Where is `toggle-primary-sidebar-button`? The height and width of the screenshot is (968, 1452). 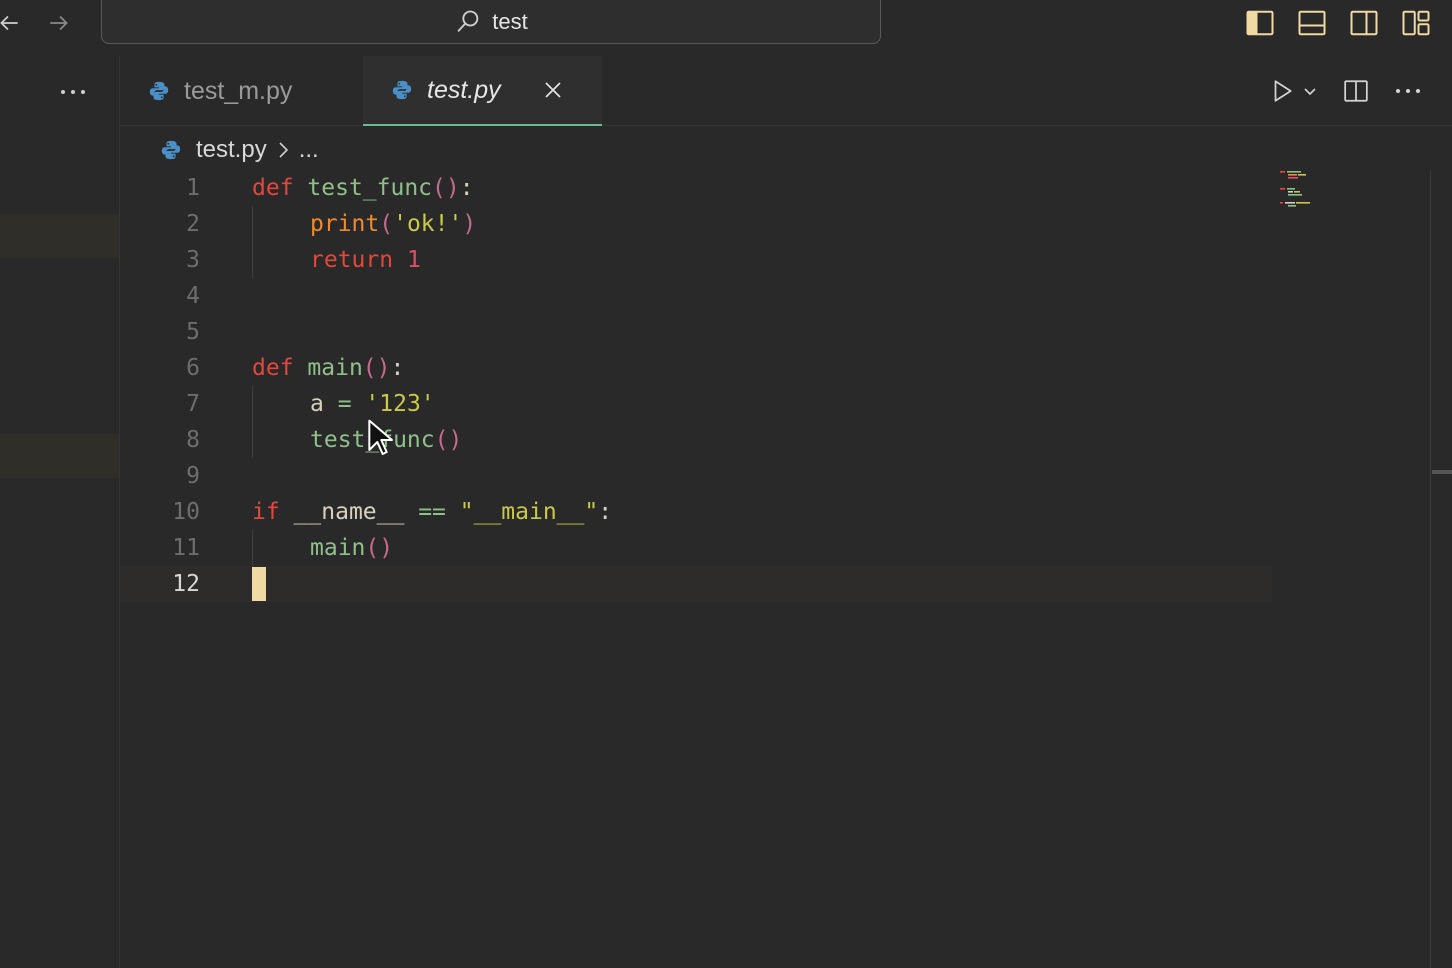
toggle-primary-sidebar-button is located at coordinates (1260, 23).